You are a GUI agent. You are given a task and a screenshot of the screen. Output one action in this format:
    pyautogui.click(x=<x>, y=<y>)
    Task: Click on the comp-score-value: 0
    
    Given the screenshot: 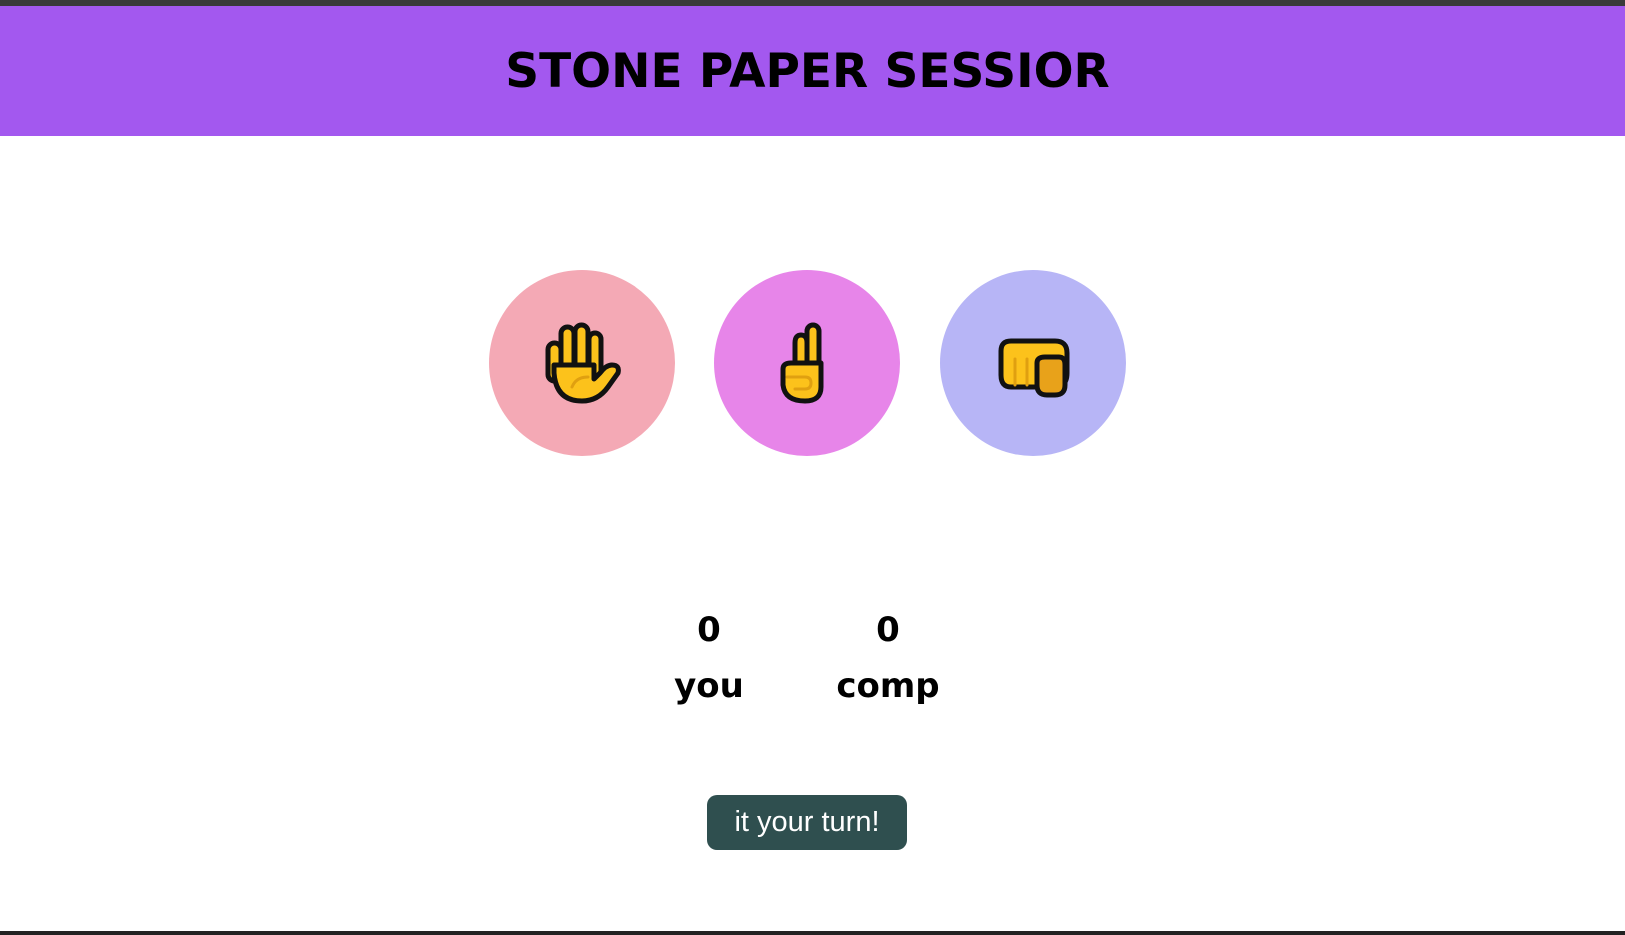 What is the action you would take?
    pyautogui.click(x=888, y=630)
    